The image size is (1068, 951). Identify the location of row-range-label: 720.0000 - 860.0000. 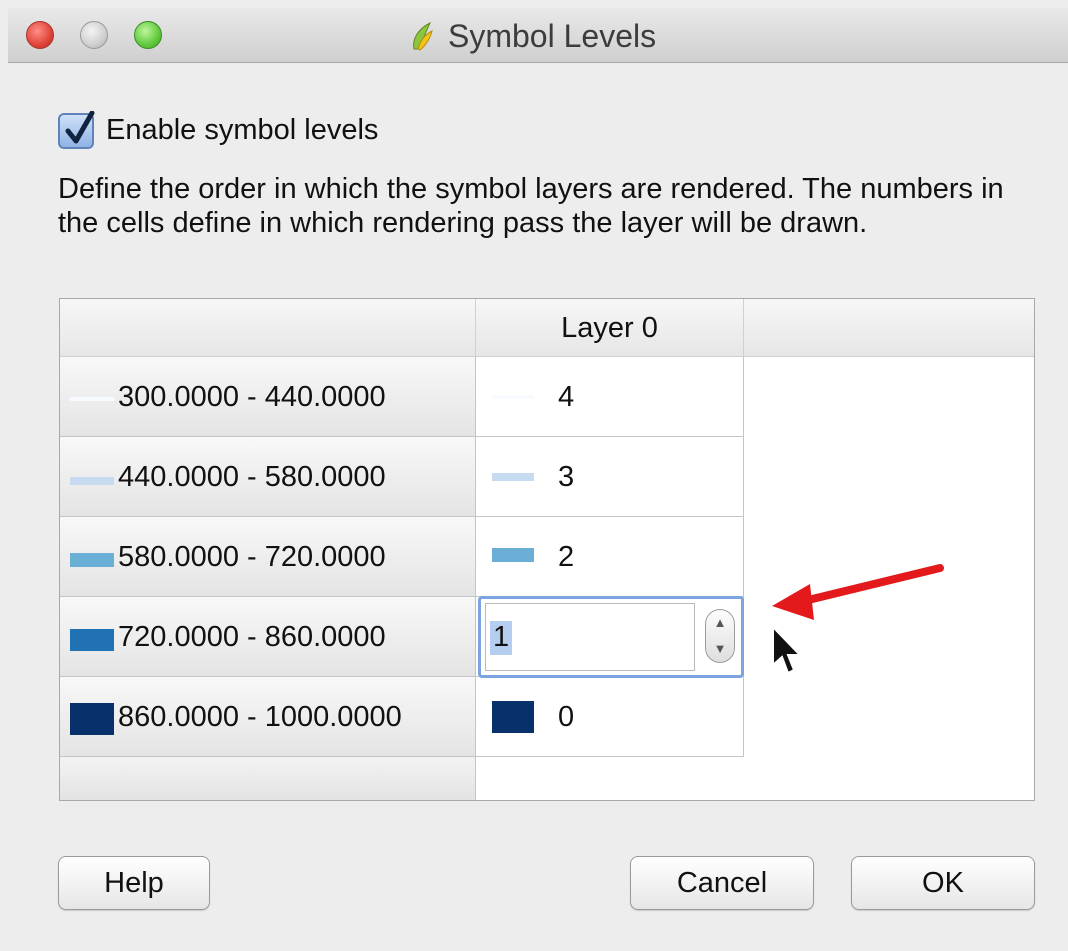
(252, 637).